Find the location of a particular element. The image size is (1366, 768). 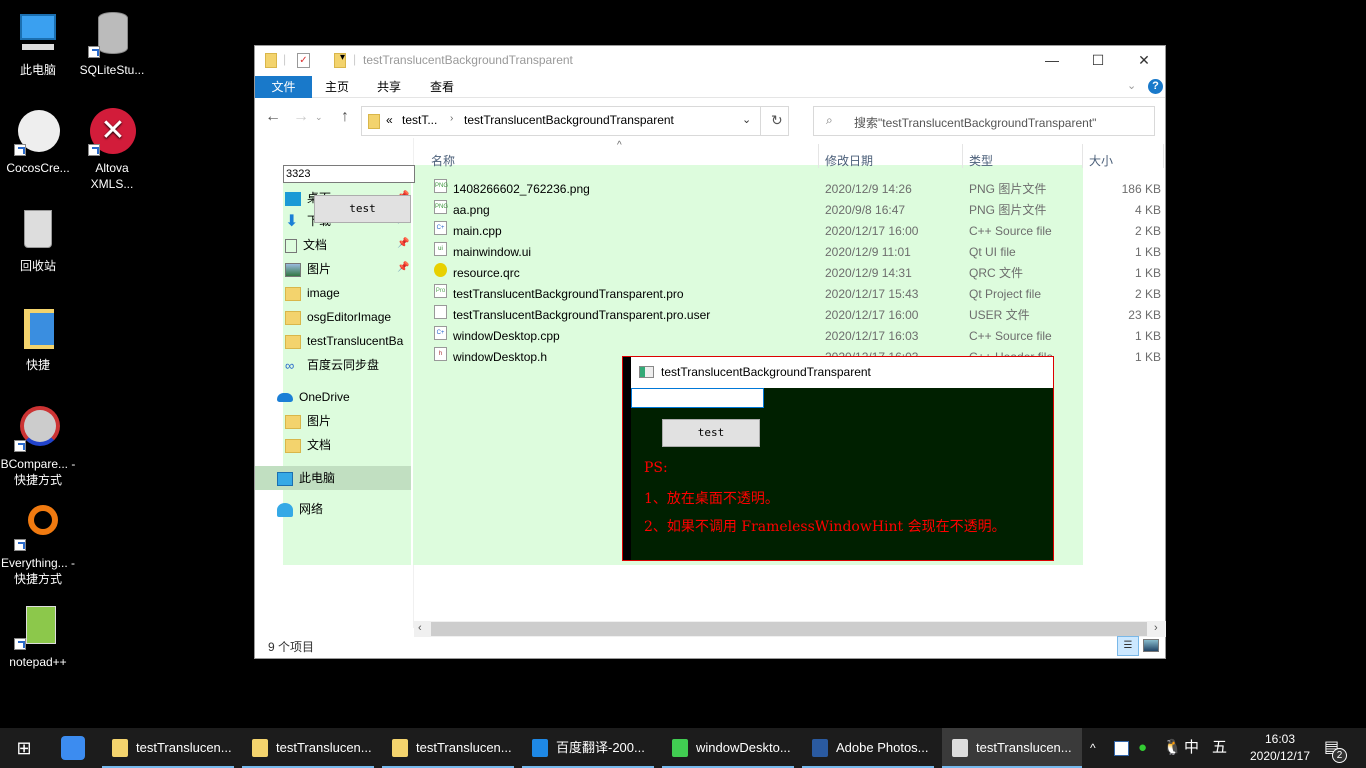

nav-item-onedrive: OneDrive is located at coordinates (313, 397).